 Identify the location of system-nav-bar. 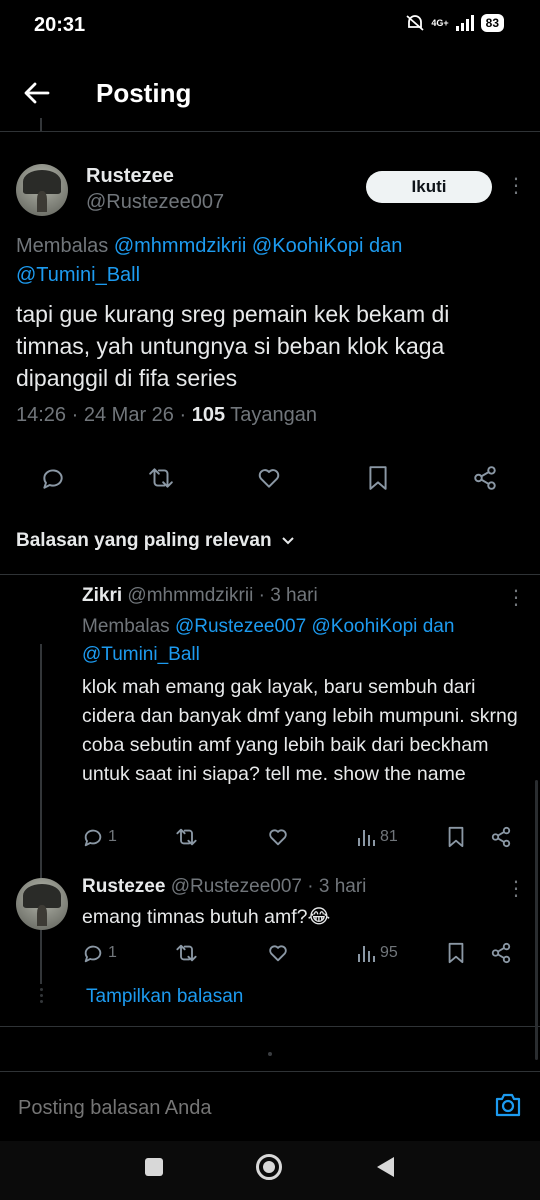
(270, 1170).